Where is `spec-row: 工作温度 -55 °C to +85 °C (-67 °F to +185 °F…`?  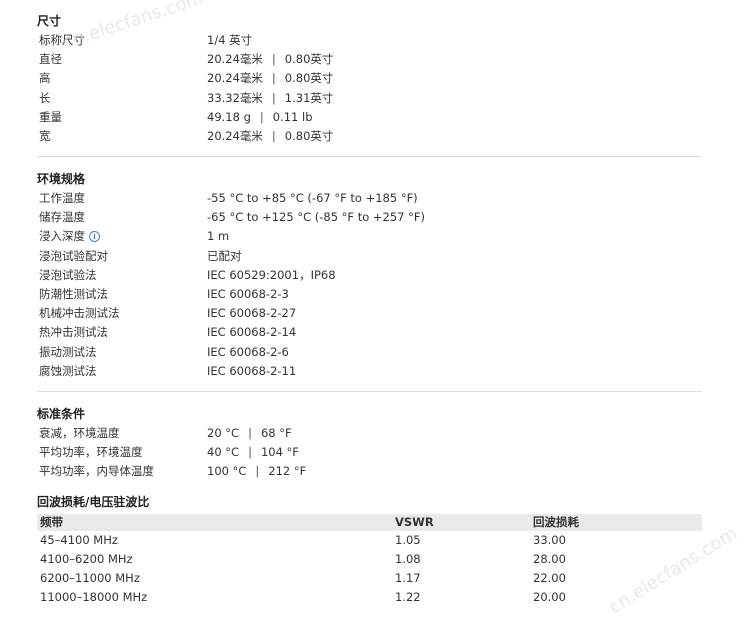 spec-row: 工作温度 -55 °C to +85 °C (-67 °F to +185 °F… is located at coordinates (369, 198).